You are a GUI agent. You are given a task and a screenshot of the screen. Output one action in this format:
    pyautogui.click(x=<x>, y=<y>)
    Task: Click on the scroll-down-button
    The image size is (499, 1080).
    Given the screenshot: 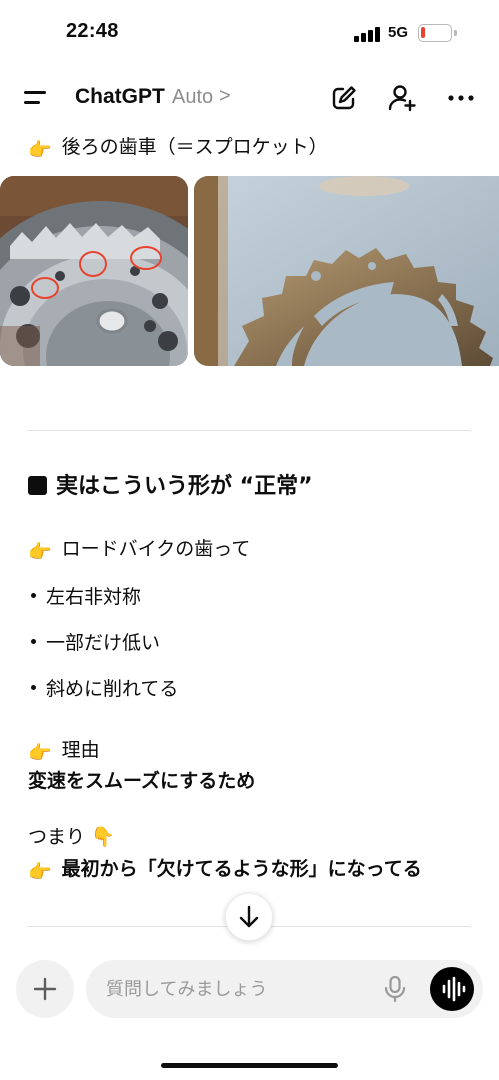 What is the action you would take?
    pyautogui.click(x=249, y=917)
    